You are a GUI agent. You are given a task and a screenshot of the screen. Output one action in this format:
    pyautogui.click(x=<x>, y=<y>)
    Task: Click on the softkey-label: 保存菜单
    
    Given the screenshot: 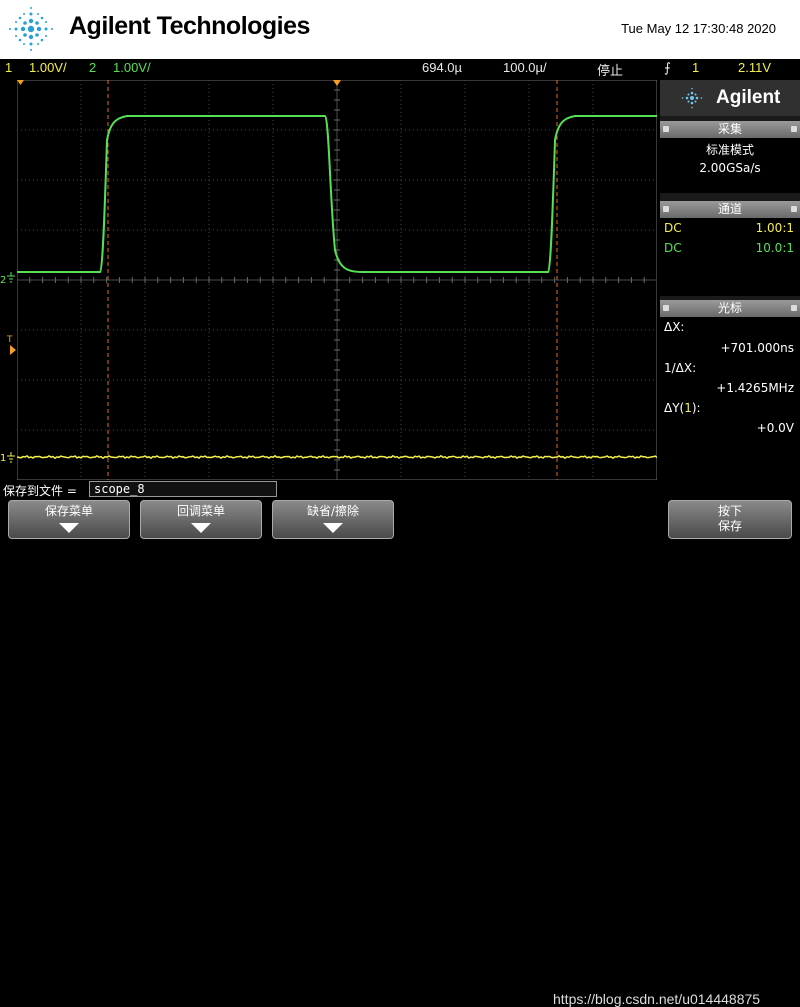 What is the action you would take?
    pyautogui.click(x=68, y=511)
    